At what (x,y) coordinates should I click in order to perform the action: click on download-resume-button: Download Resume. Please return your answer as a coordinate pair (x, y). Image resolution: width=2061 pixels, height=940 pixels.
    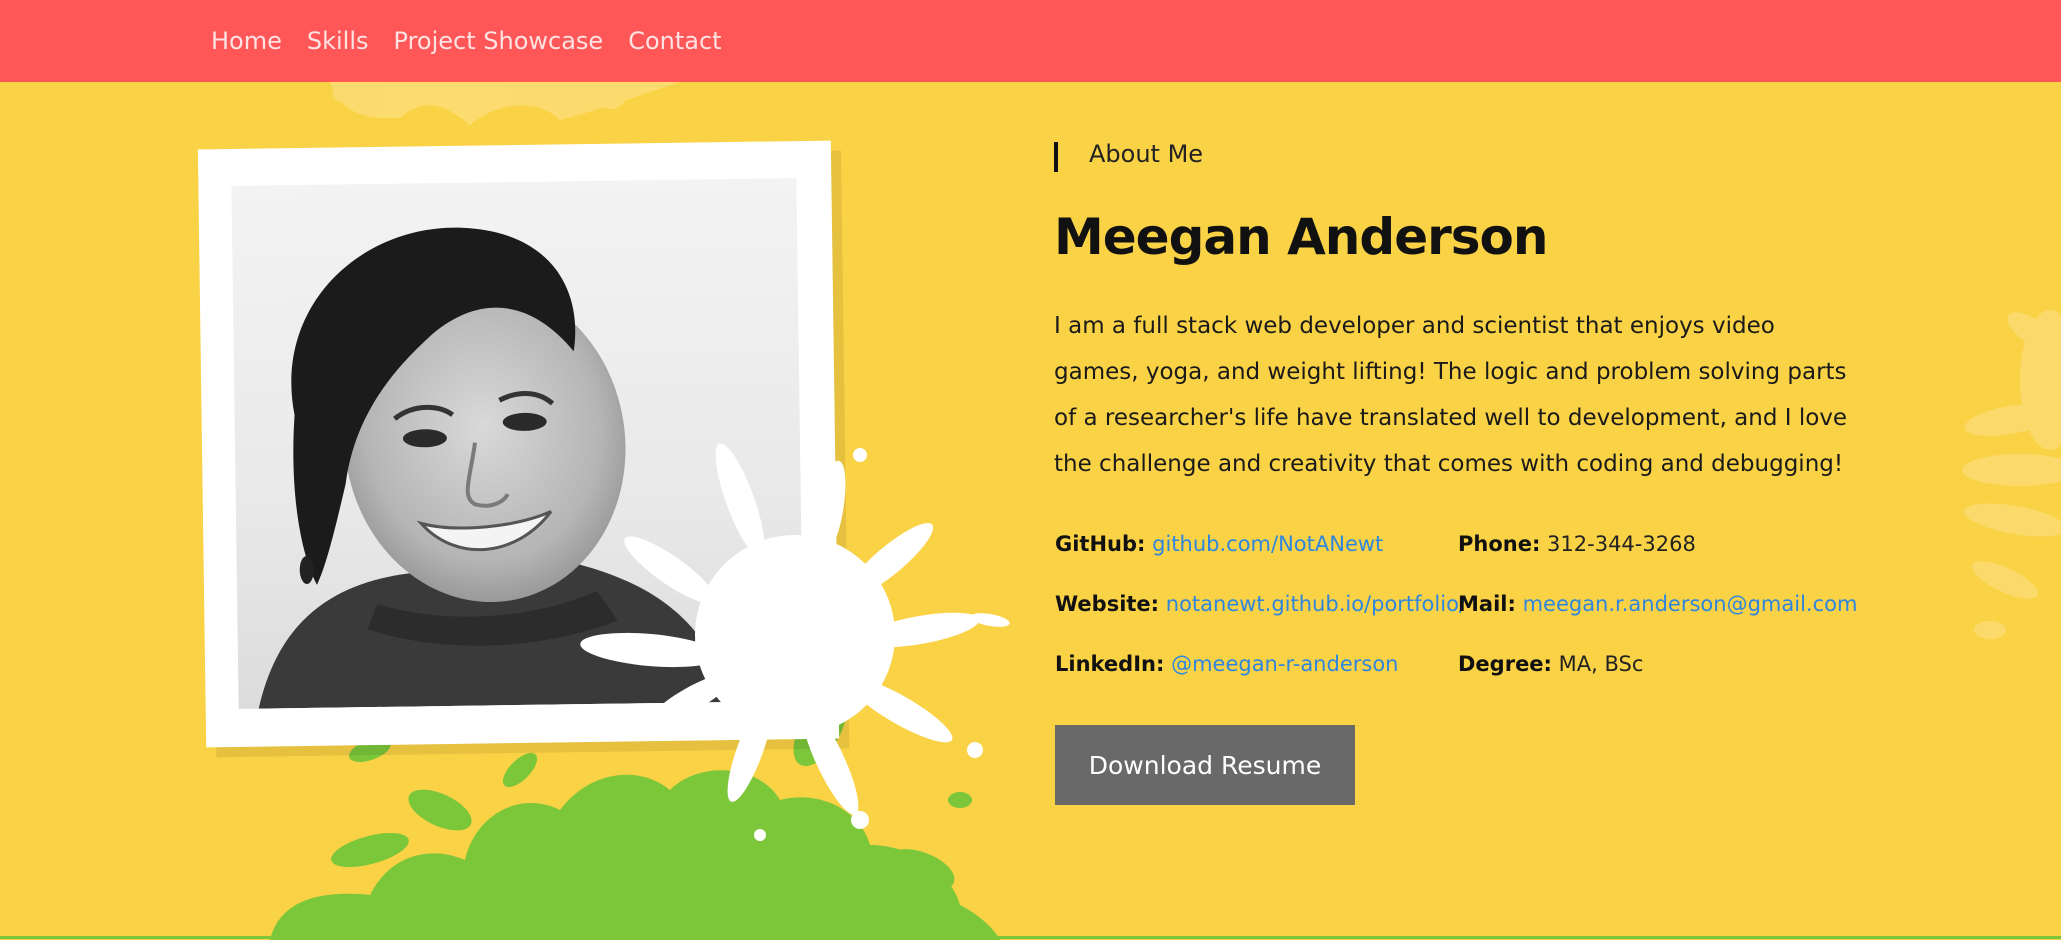
    Looking at the image, I should click on (1205, 765).